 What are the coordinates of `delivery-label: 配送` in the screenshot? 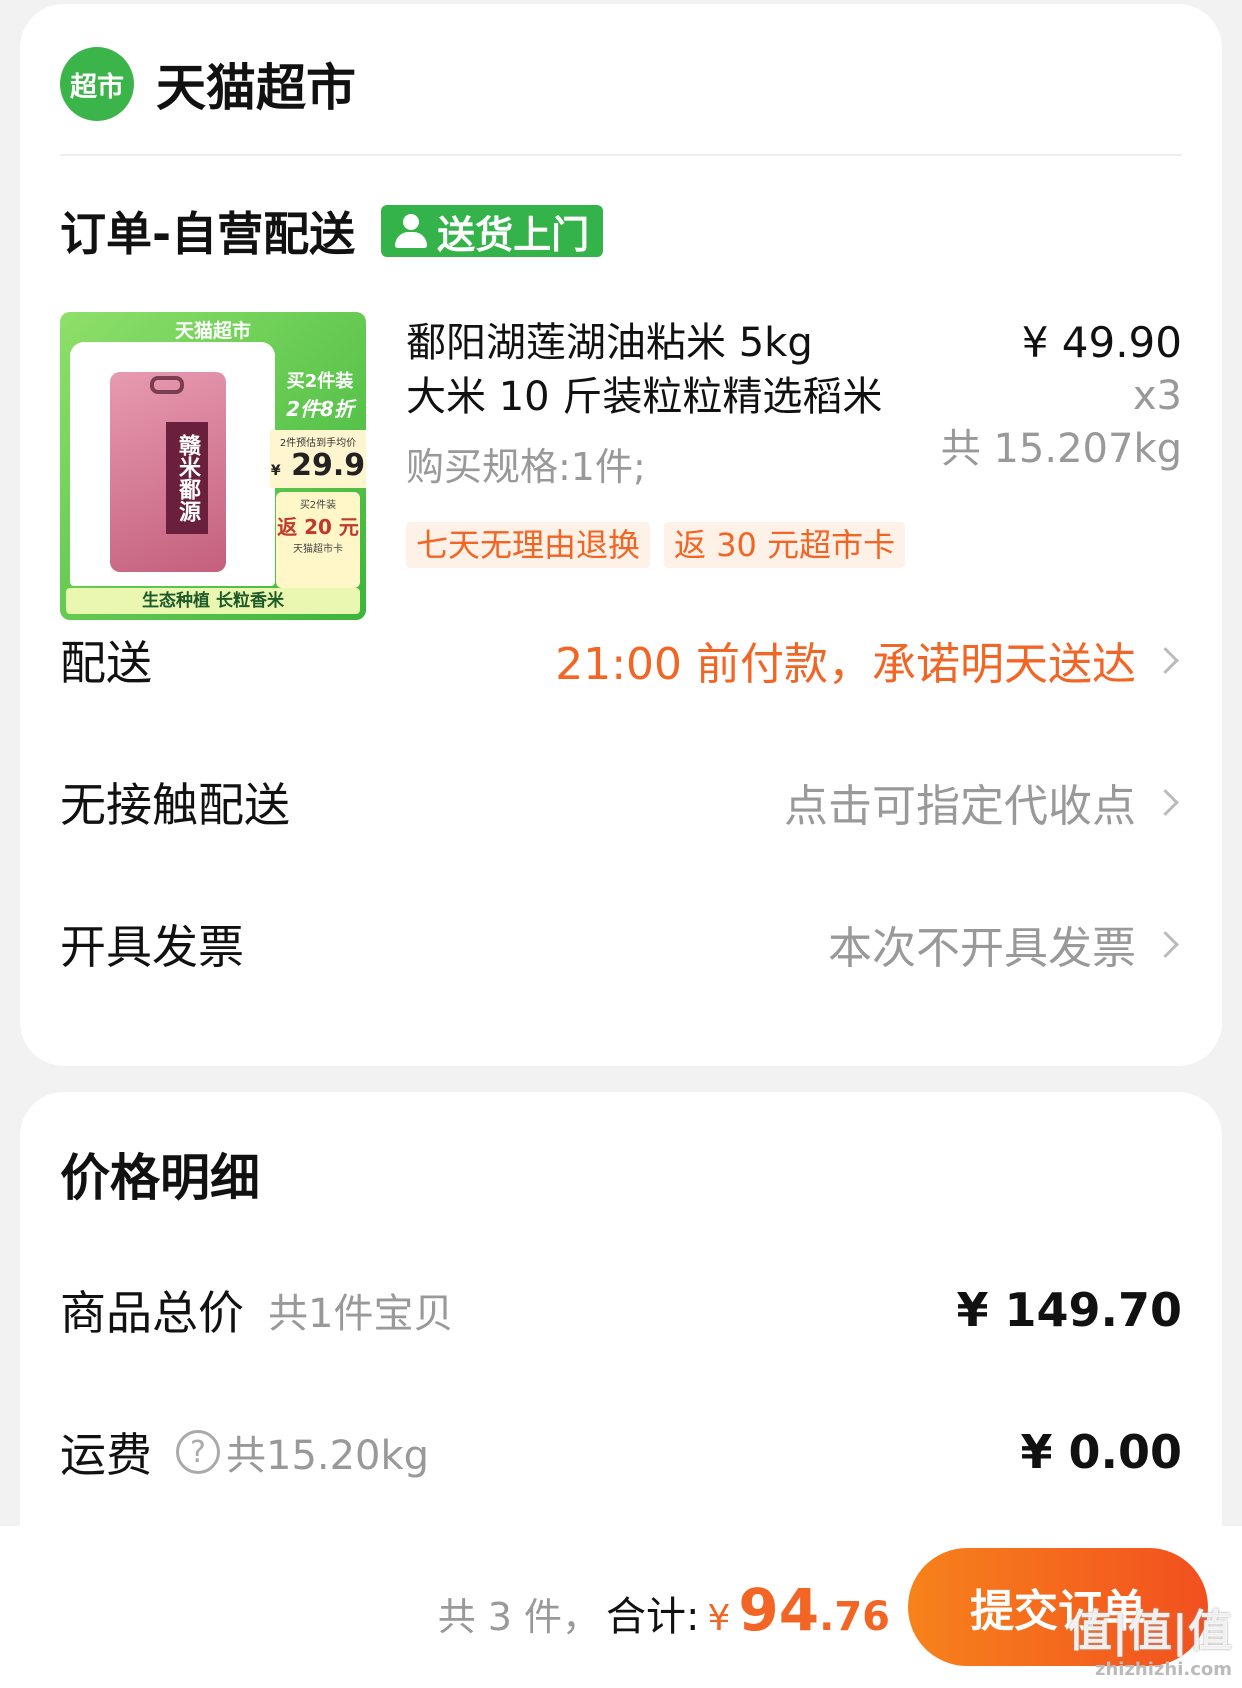 It's located at (106, 663).